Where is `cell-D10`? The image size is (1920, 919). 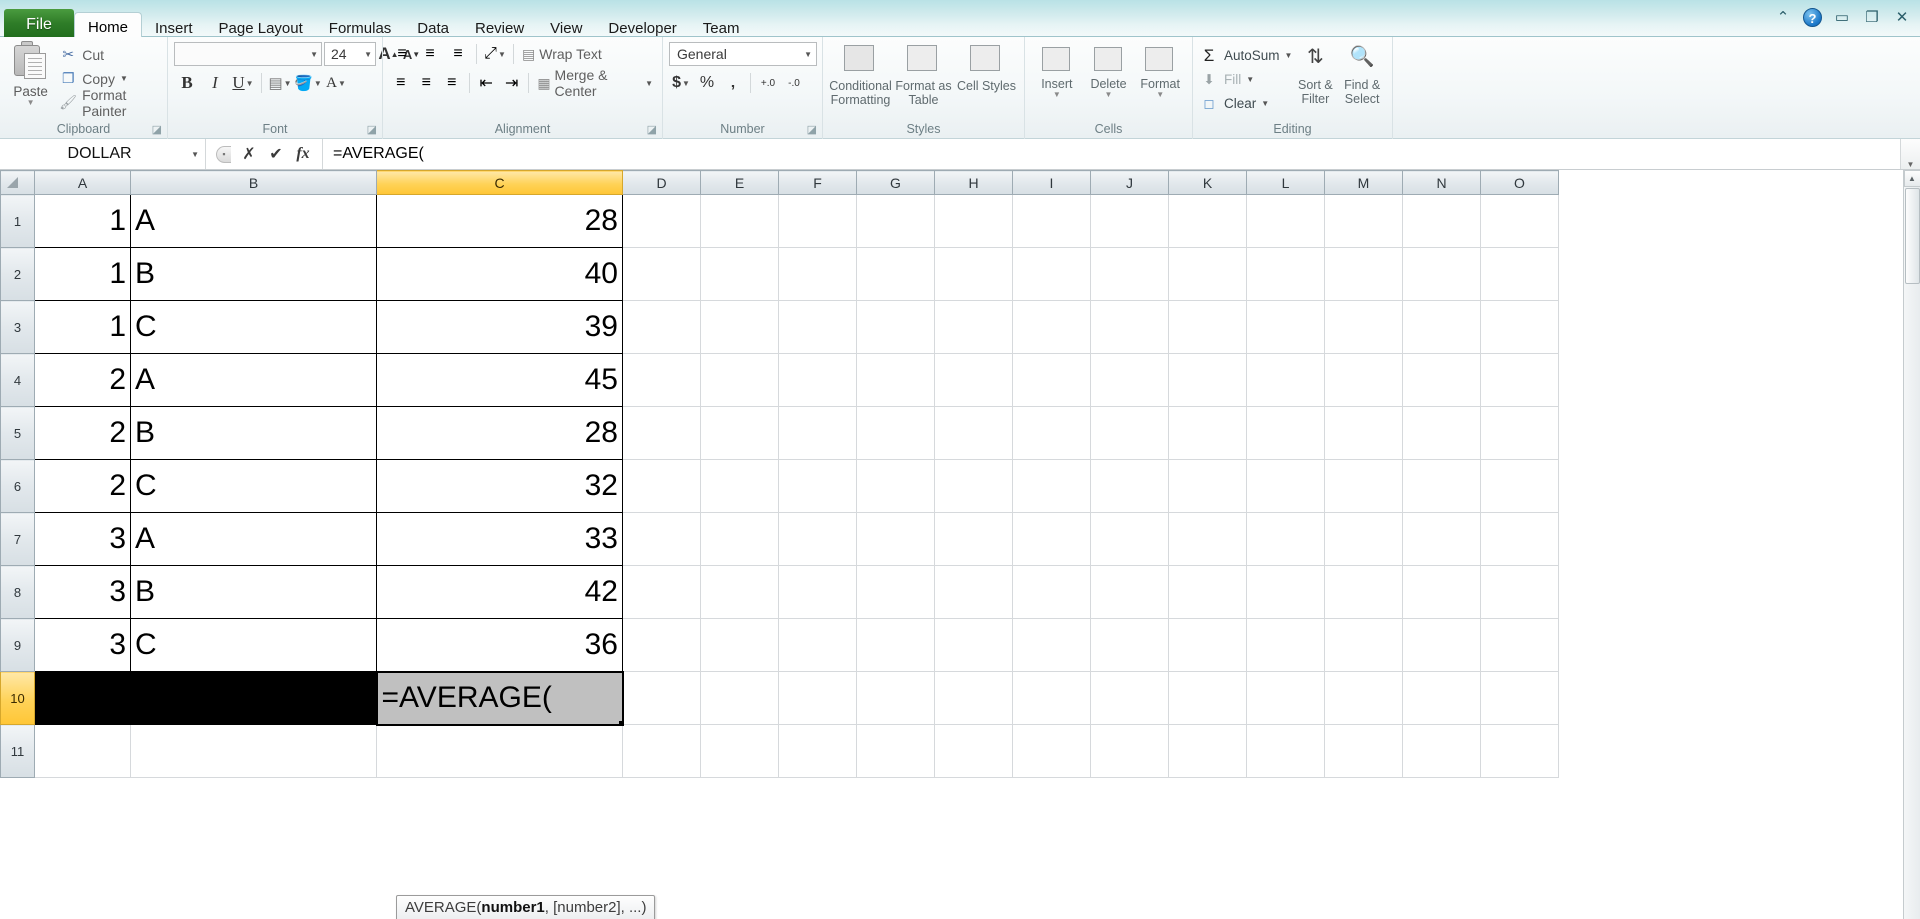 cell-D10 is located at coordinates (661, 698).